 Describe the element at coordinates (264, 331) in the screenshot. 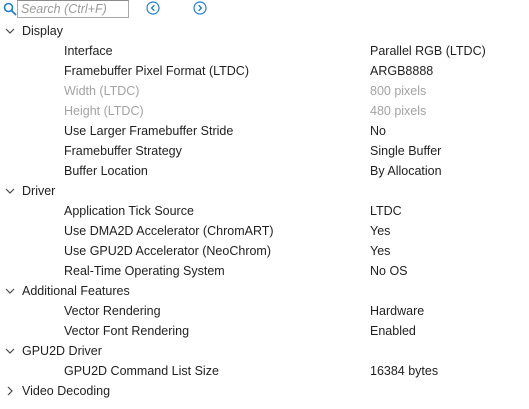

I see `property-row: Vector Font Rendering Enabled` at that location.